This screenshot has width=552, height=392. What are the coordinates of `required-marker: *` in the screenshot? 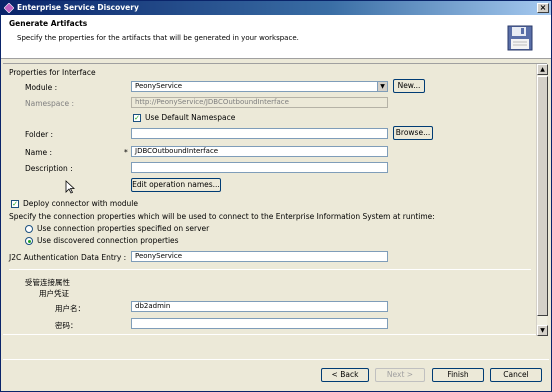 It's located at (126, 152).